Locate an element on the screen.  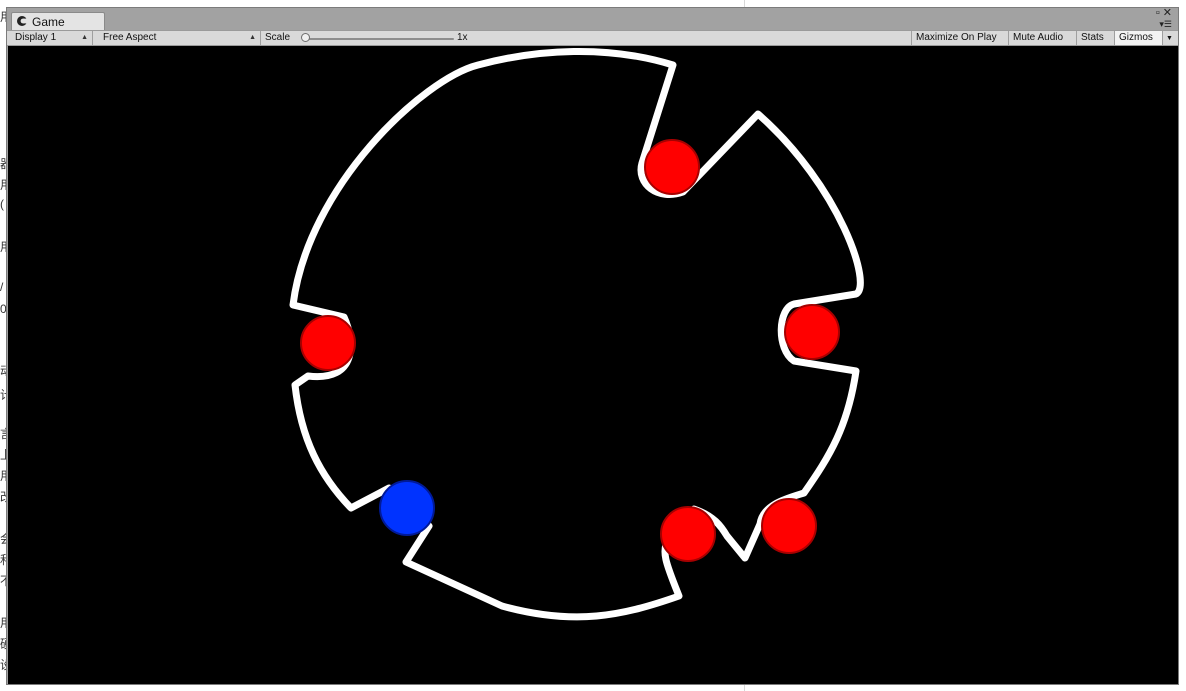
window-controls: ▫ ✕ ▾☰ is located at coordinates (1164, 19).